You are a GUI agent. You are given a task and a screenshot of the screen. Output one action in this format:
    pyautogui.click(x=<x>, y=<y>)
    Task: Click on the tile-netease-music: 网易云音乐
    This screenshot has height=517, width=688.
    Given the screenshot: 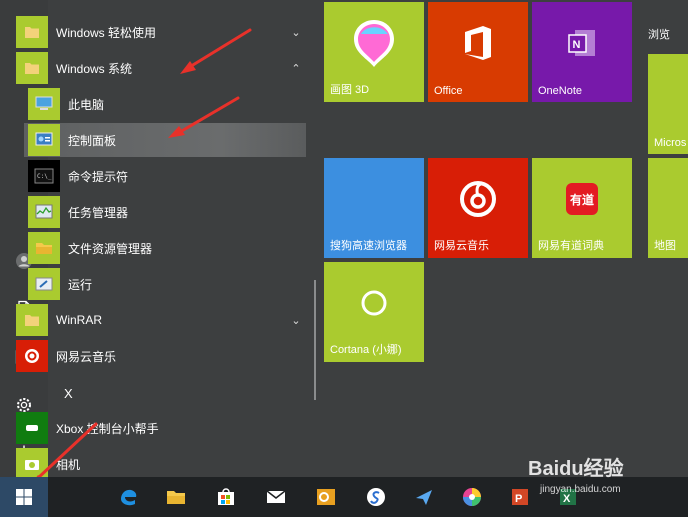 What is the action you would take?
    pyautogui.click(x=478, y=208)
    